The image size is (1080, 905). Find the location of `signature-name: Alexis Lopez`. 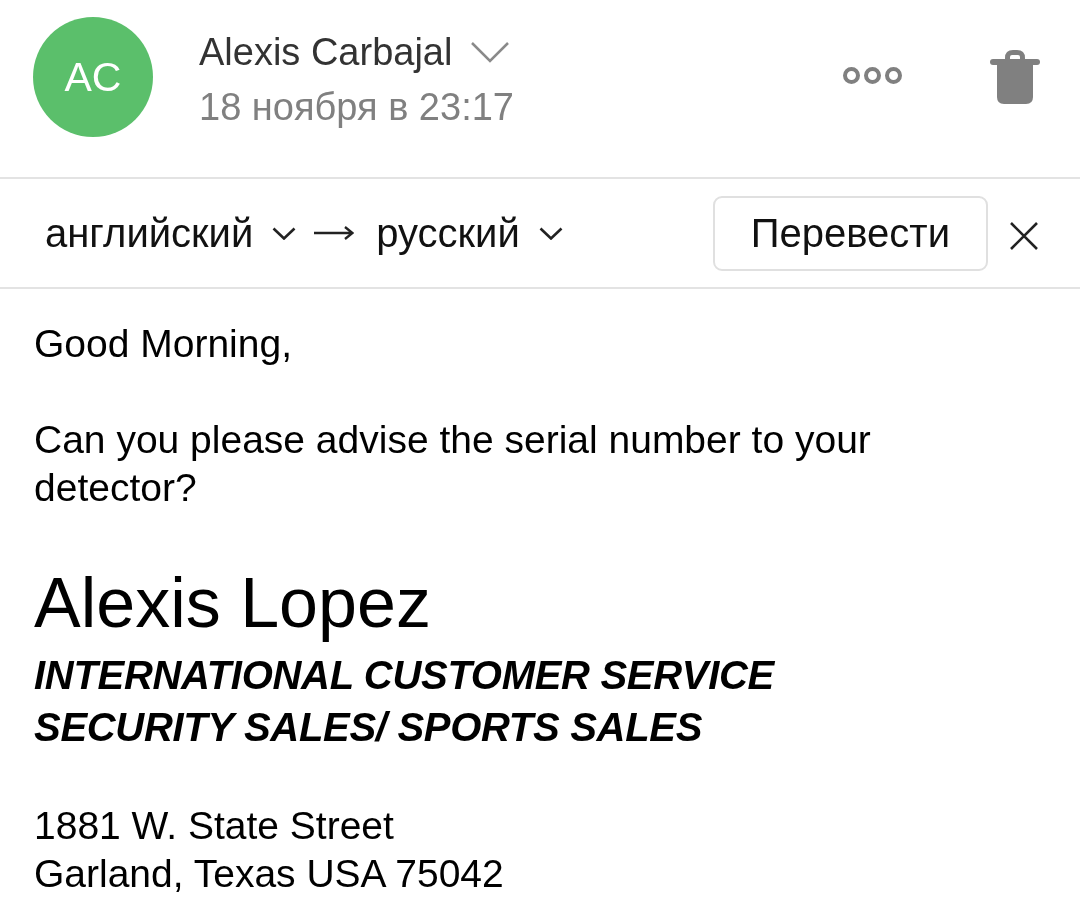

signature-name: Alexis Lopez is located at coordinates (232, 603).